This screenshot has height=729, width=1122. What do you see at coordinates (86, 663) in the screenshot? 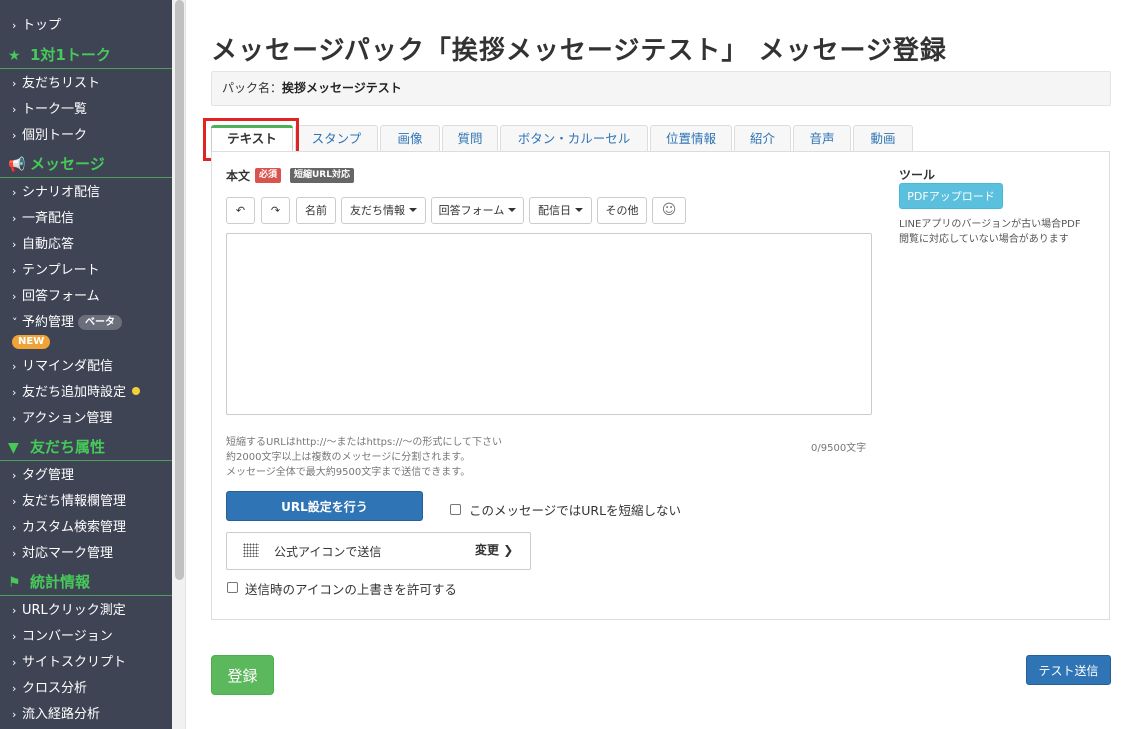
I see `sidebar-item-site-script: › サイトスクリプト` at bounding box center [86, 663].